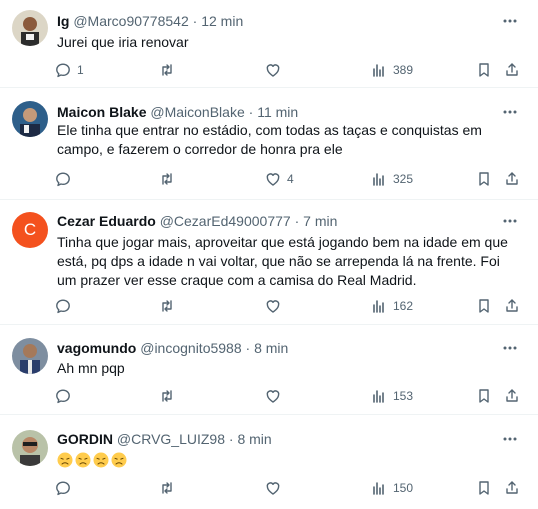  What do you see at coordinates (222, 21) in the screenshot?
I see `timestamp: 12 min` at bounding box center [222, 21].